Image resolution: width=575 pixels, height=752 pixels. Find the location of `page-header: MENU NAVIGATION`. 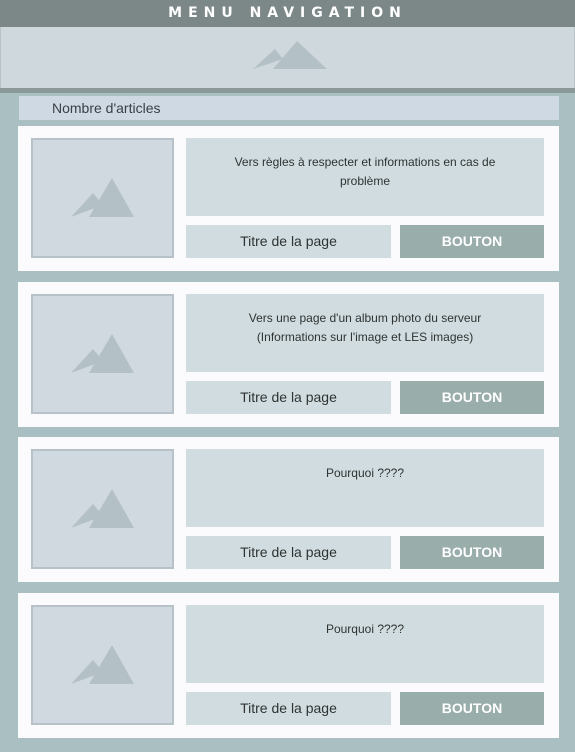

page-header: MENU NAVIGATION is located at coordinates (287, 13).